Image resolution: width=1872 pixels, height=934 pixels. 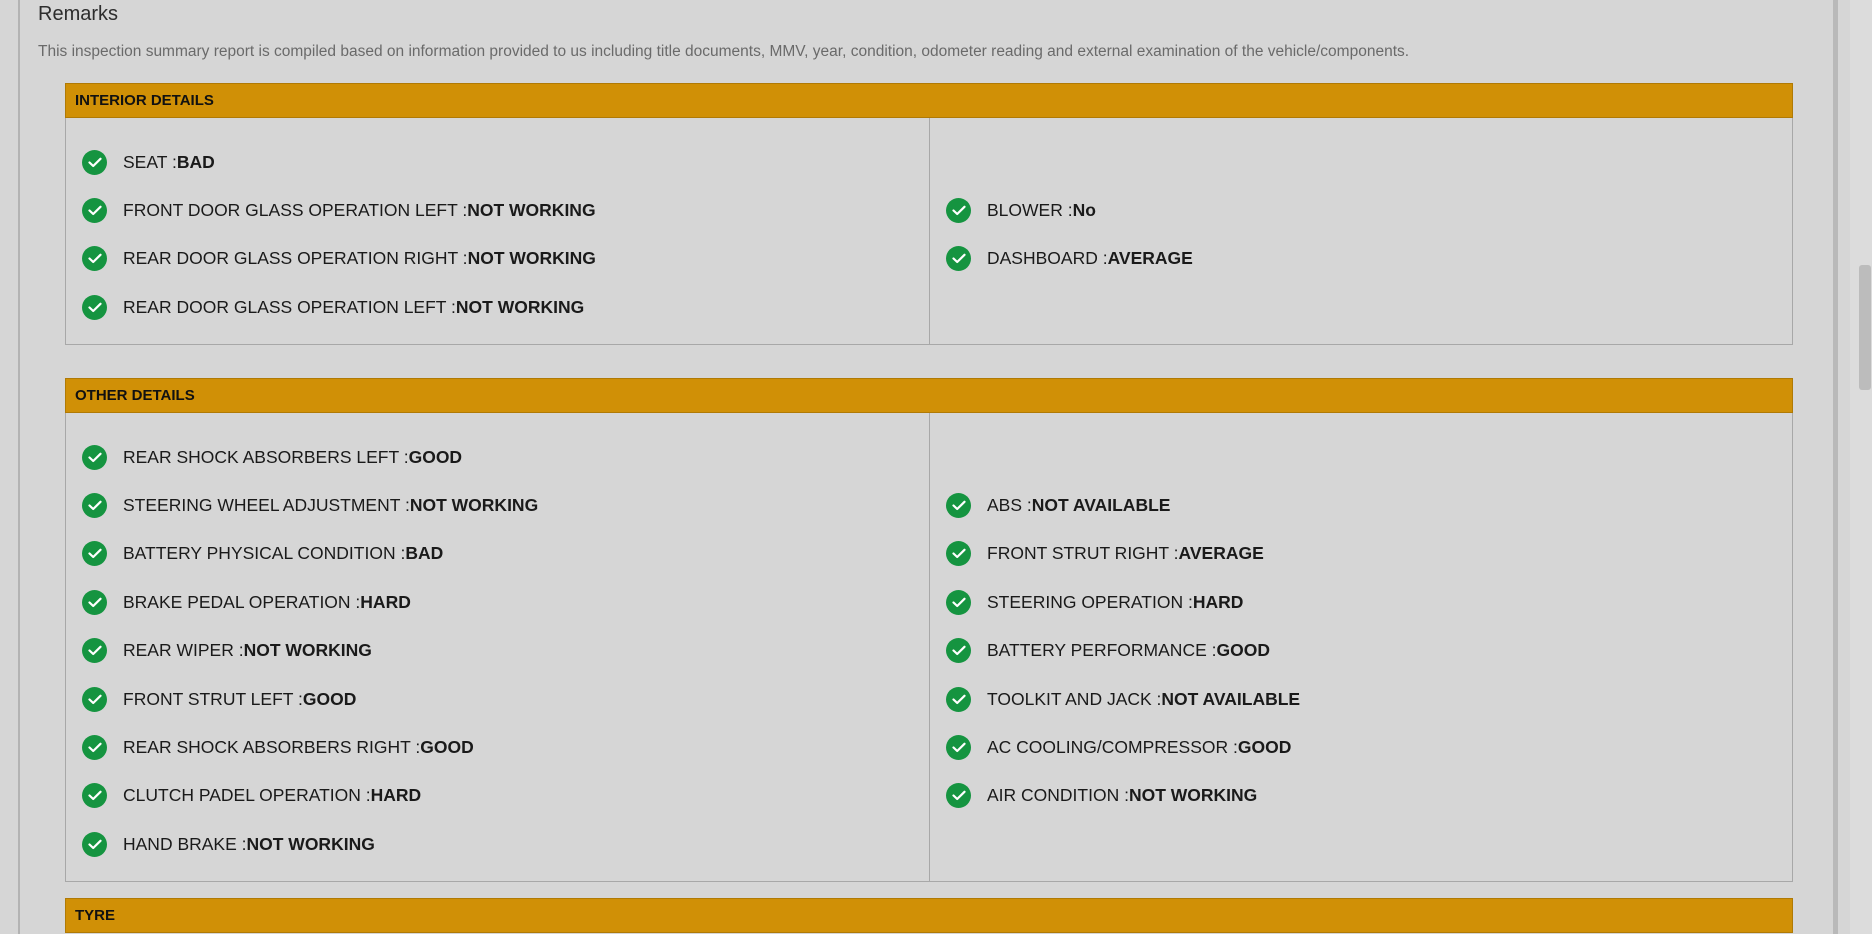 I want to click on right-column: BLOWER : No DASHBOARD : AVERAGE, so click(x=1360, y=231).